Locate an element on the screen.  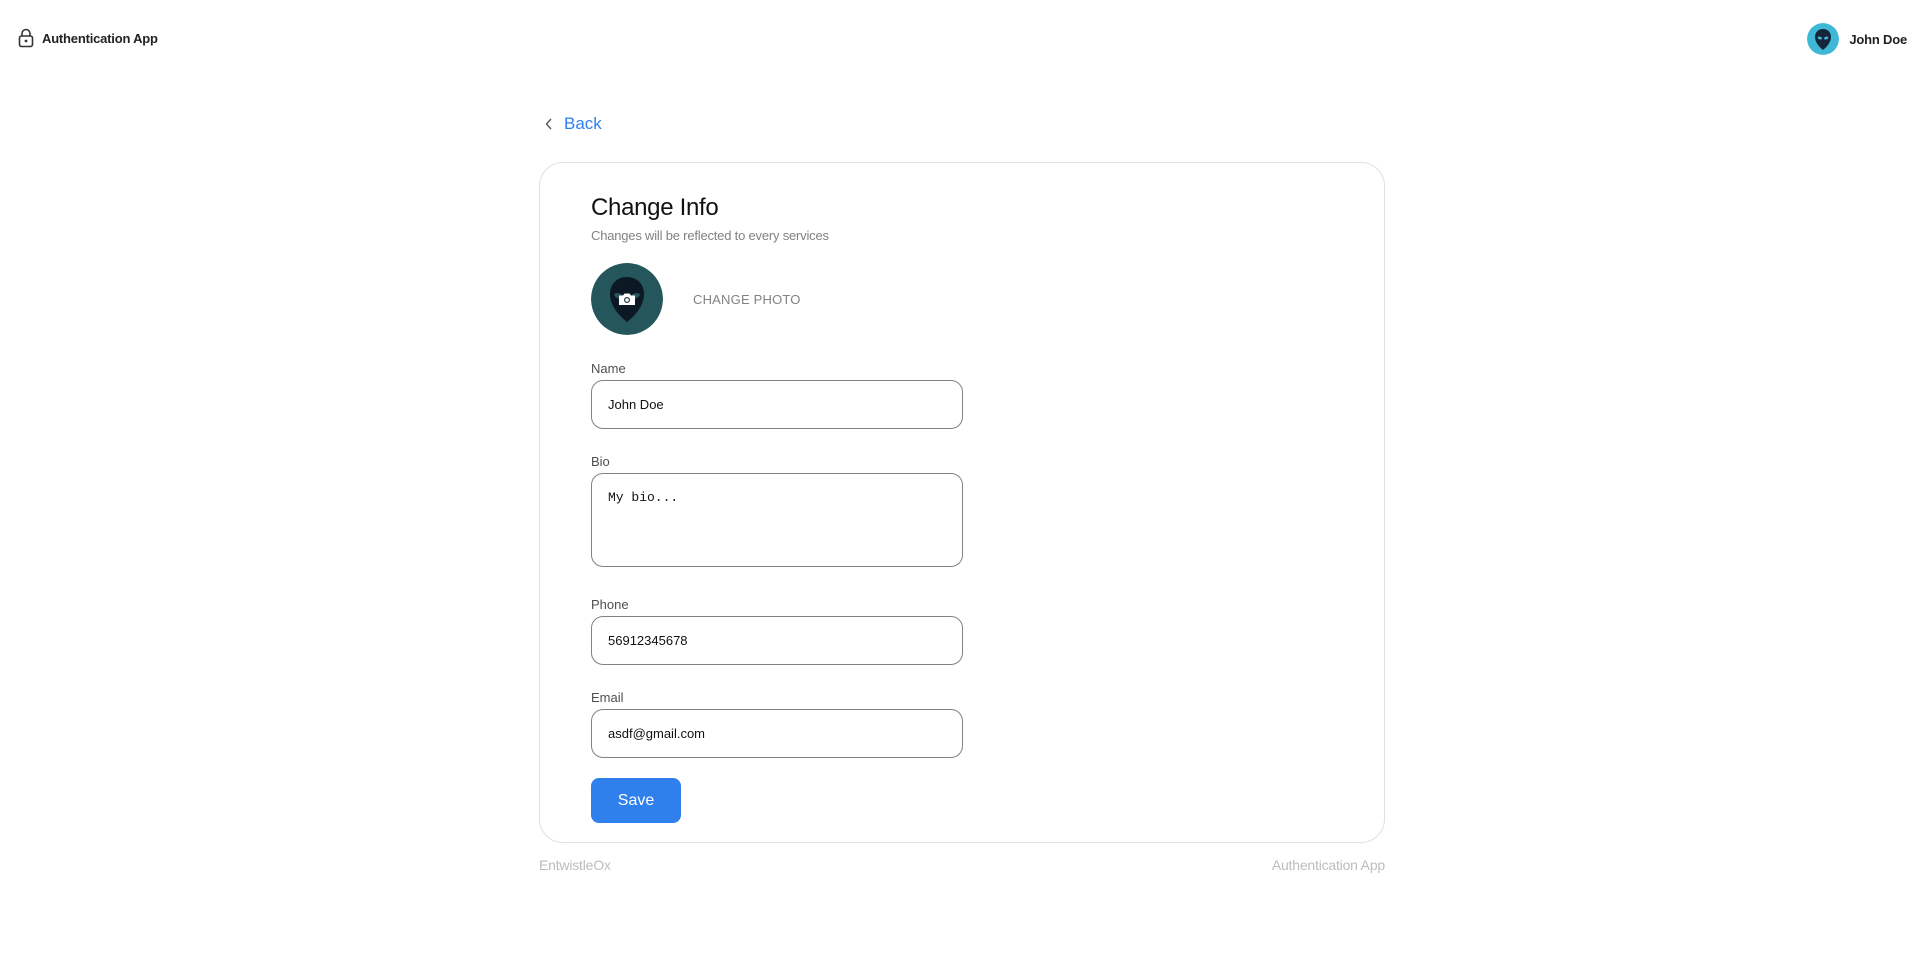
lock-icon is located at coordinates (26, 38).